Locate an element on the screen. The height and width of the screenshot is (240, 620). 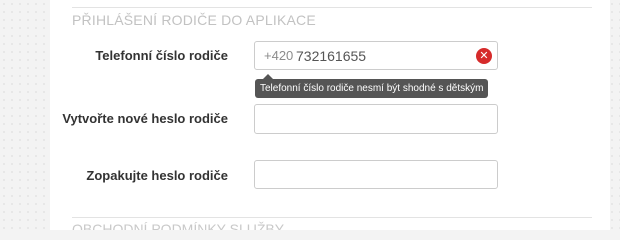
phone-field: +420 ✕ is located at coordinates (376, 55).